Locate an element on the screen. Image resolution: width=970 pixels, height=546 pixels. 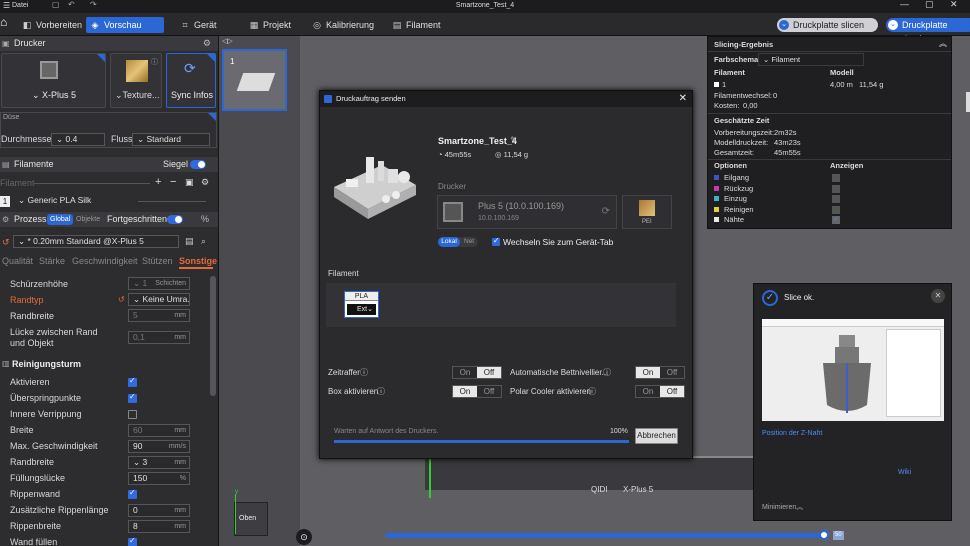
refresh-icon: ⟳ is located at coordinates (606, 211).